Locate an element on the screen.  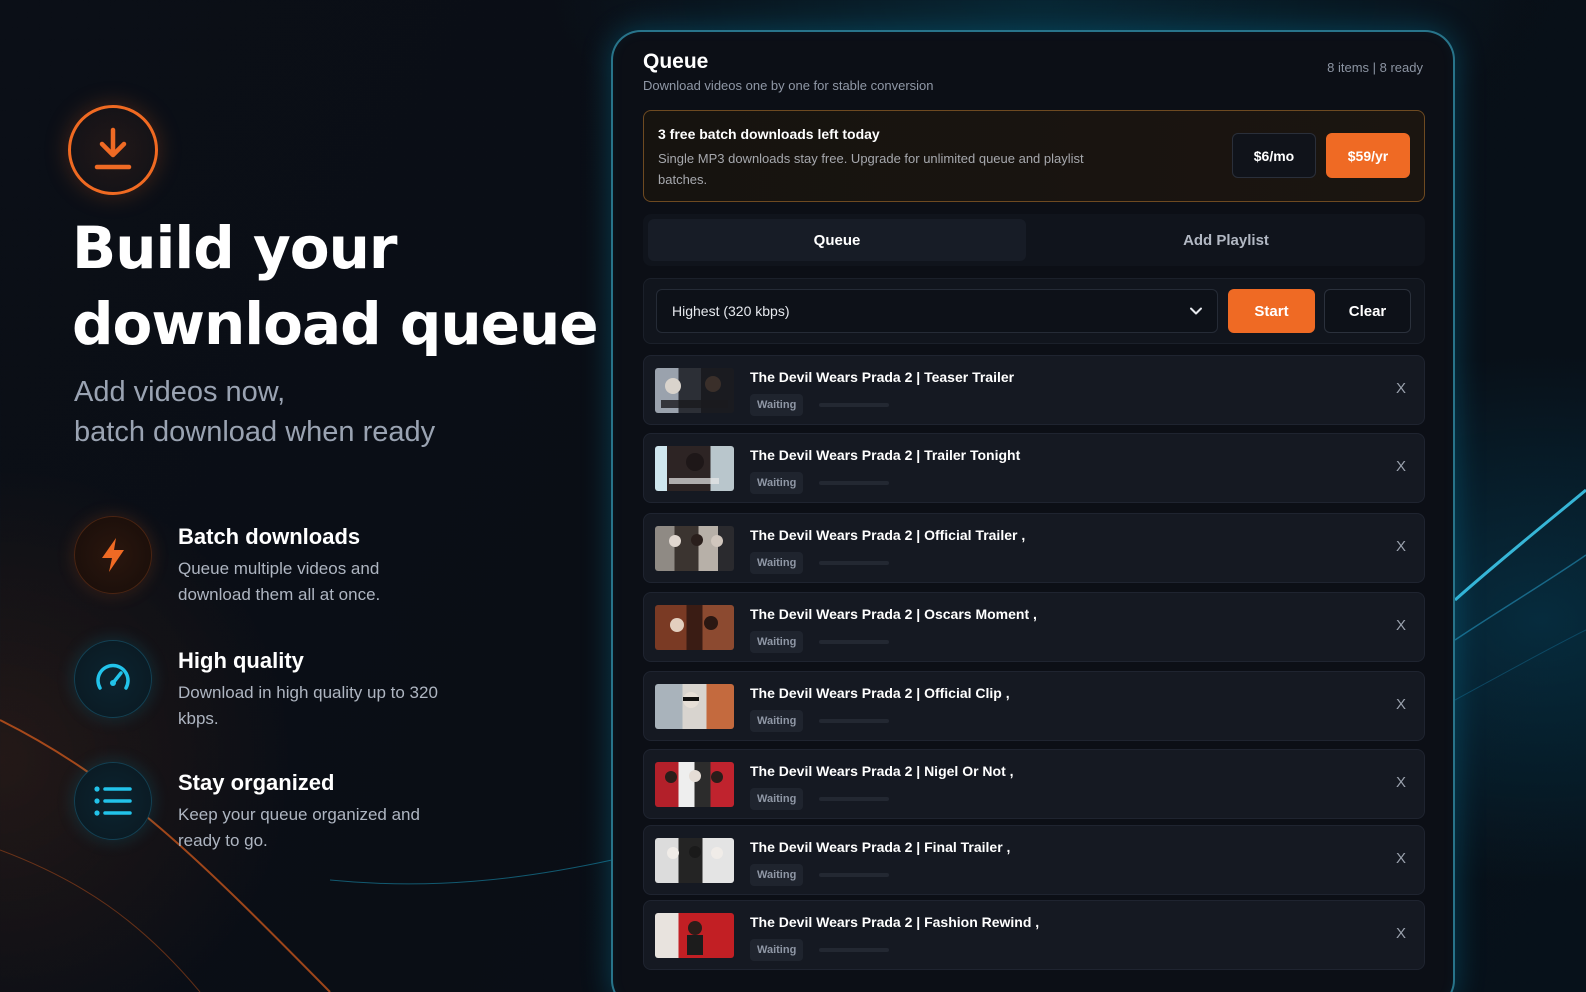
lightning-icon is located at coordinates (113, 555).